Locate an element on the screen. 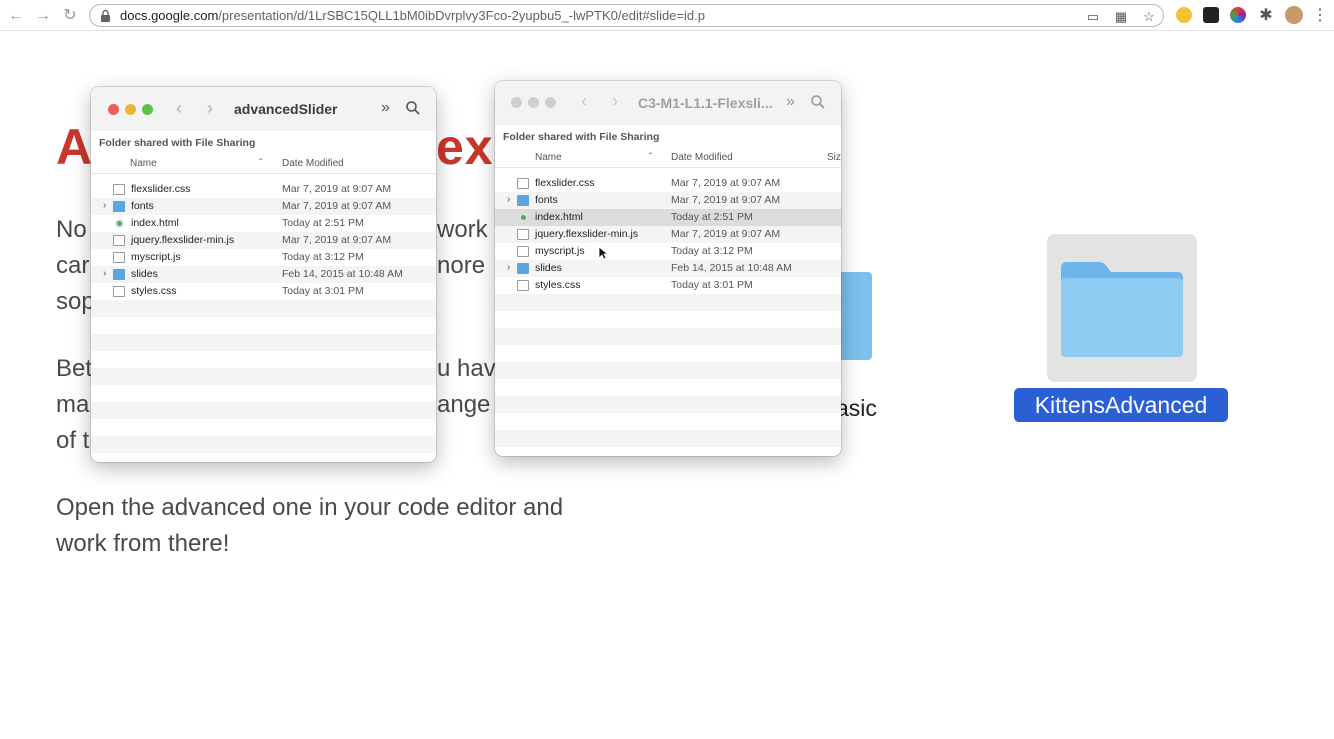 The width and height of the screenshot is (1334, 739). para1-line2: car is located at coordinates (73, 265).